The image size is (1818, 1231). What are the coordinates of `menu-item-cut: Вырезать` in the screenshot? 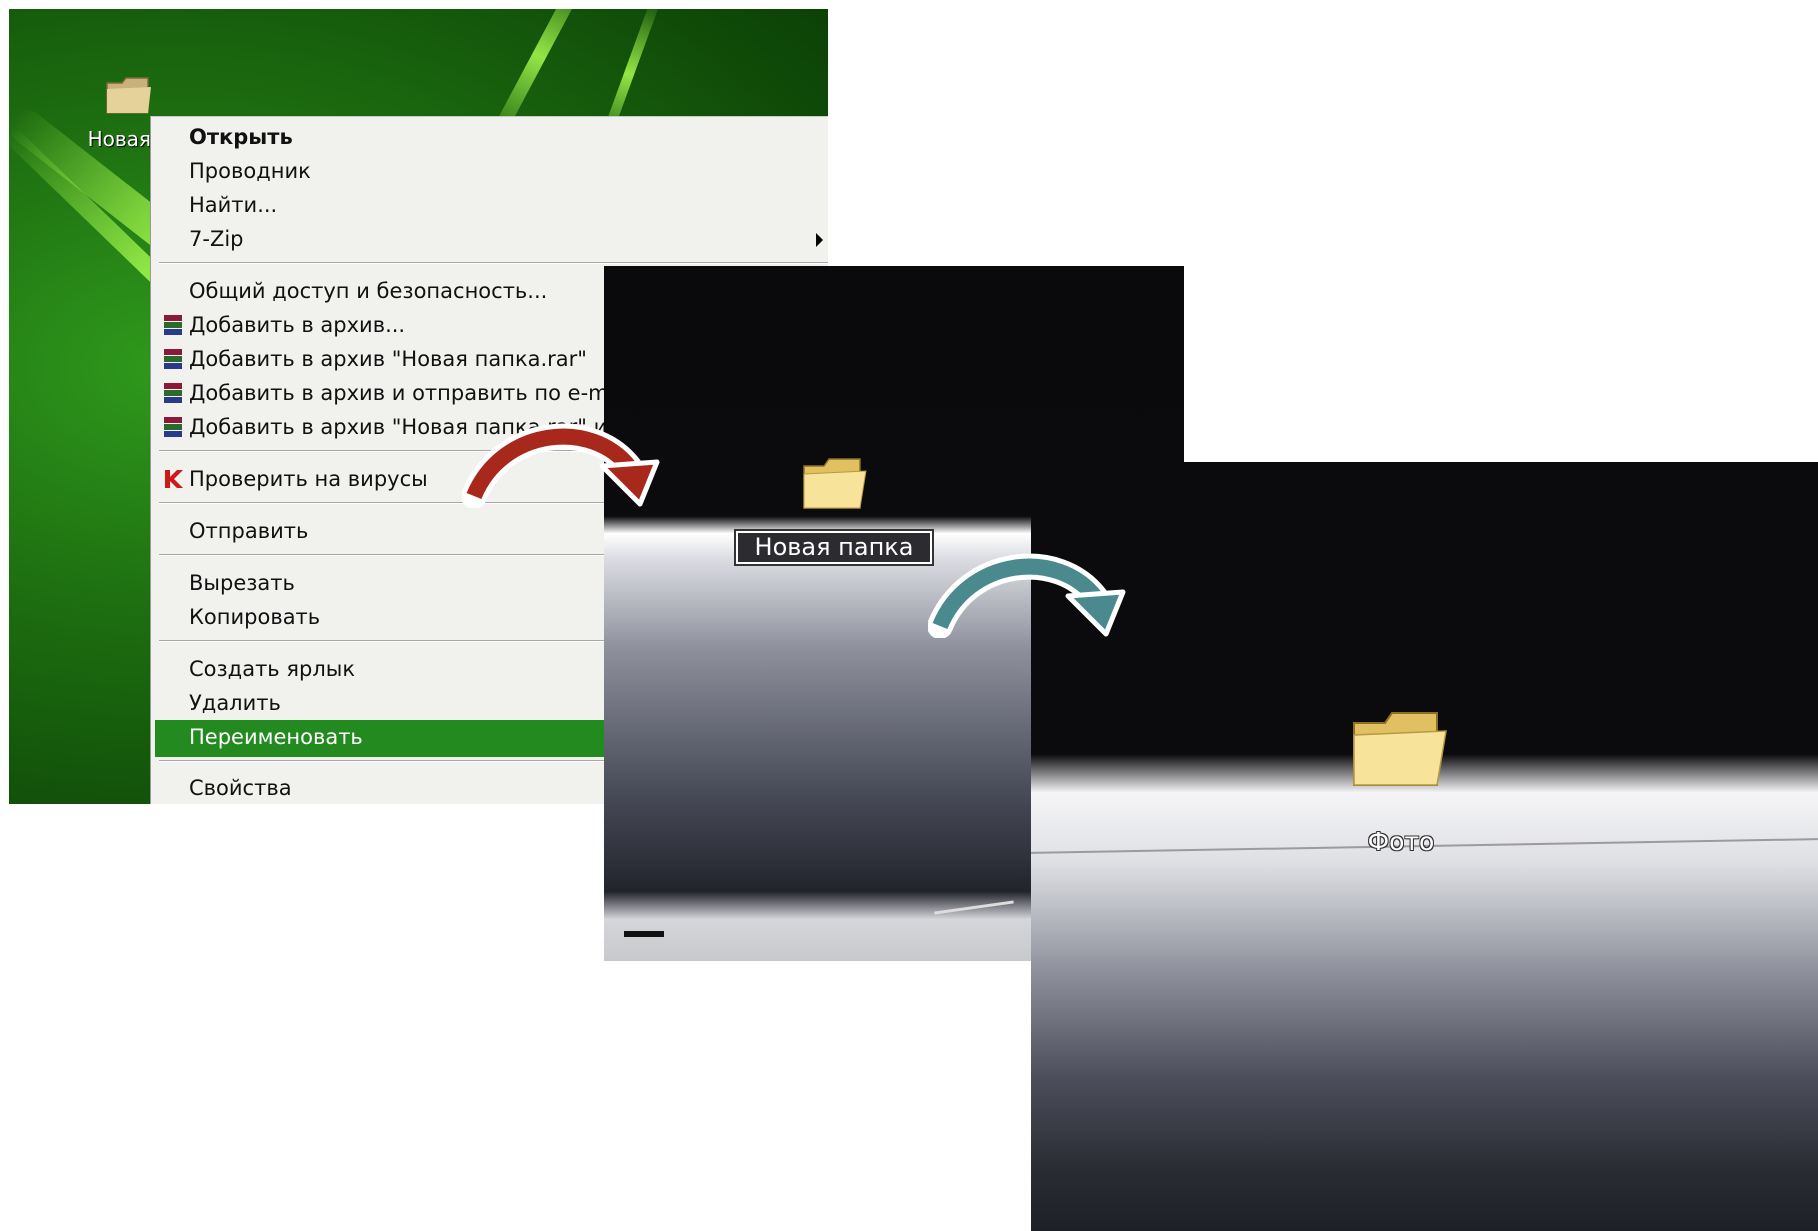 It's located at (242, 583).